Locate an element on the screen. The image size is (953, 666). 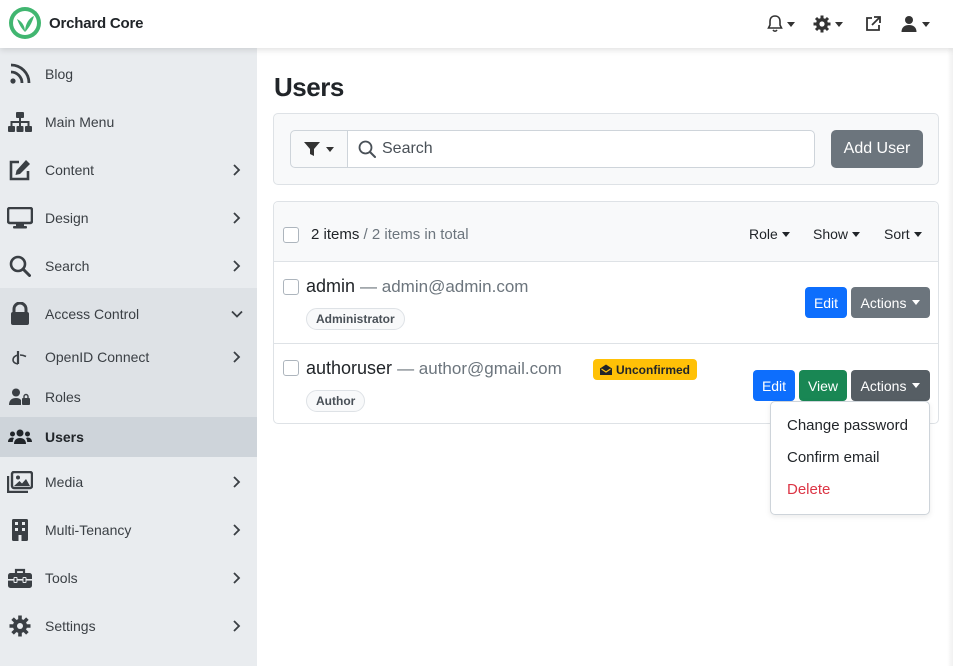
user-lock-icon is located at coordinates (20, 397).